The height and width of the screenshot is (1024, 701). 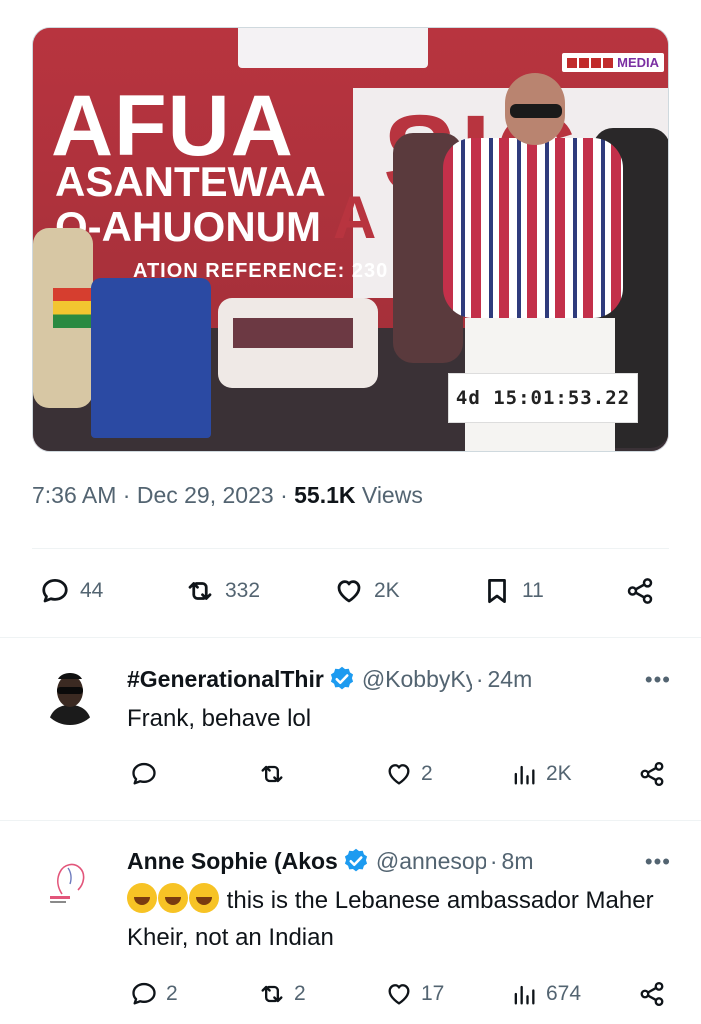 What do you see at coordinates (559, 773) in the screenshot?
I see `views-count: 2K` at bounding box center [559, 773].